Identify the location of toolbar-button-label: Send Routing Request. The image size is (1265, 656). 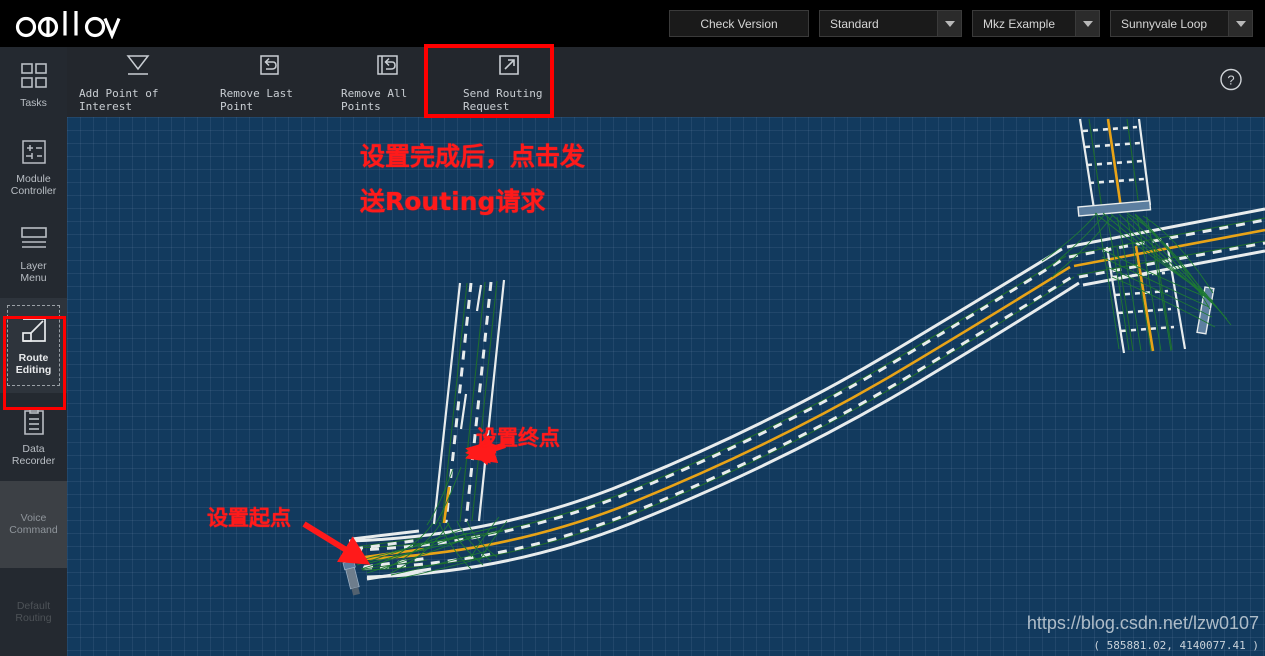
(503, 99).